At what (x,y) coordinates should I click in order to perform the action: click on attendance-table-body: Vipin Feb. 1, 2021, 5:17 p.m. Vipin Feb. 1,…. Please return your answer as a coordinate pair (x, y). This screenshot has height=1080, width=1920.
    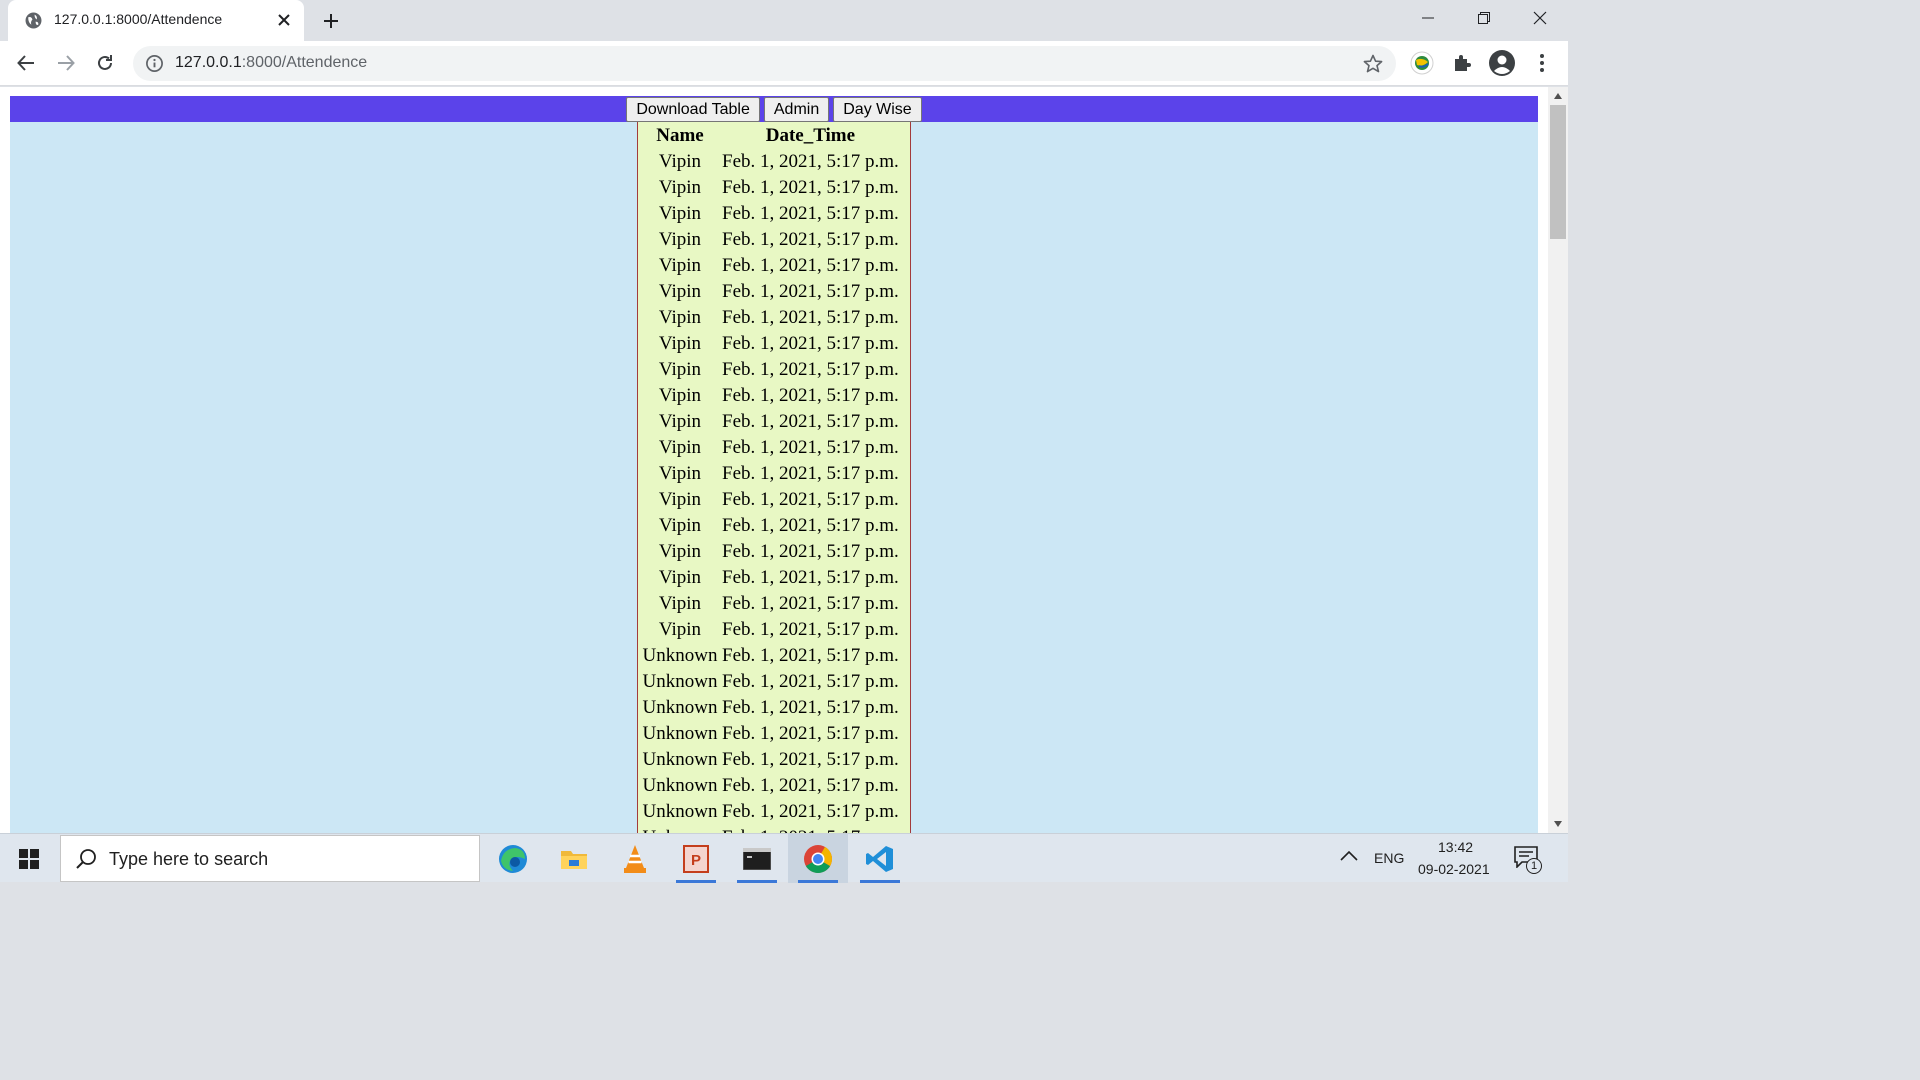
    Looking at the image, I should click on (770, 491).